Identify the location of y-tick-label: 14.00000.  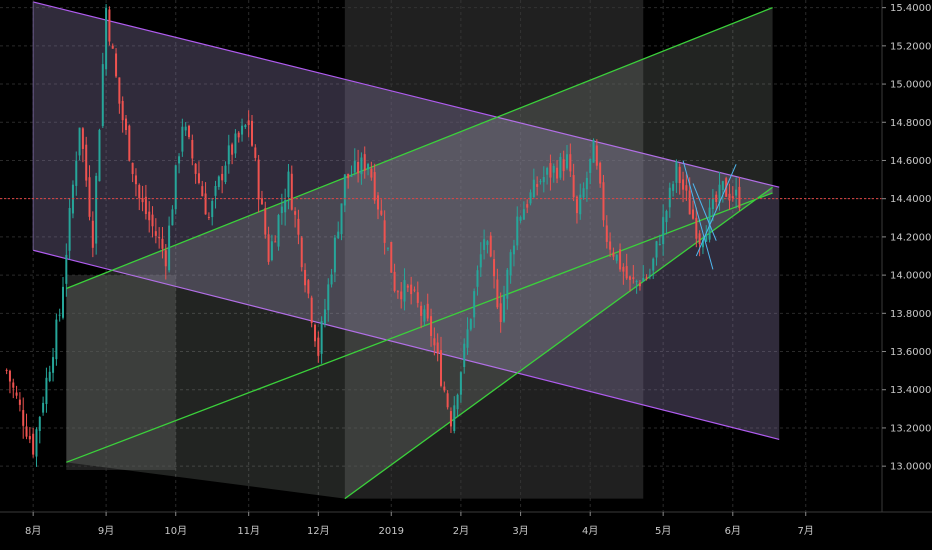
(911, 276).